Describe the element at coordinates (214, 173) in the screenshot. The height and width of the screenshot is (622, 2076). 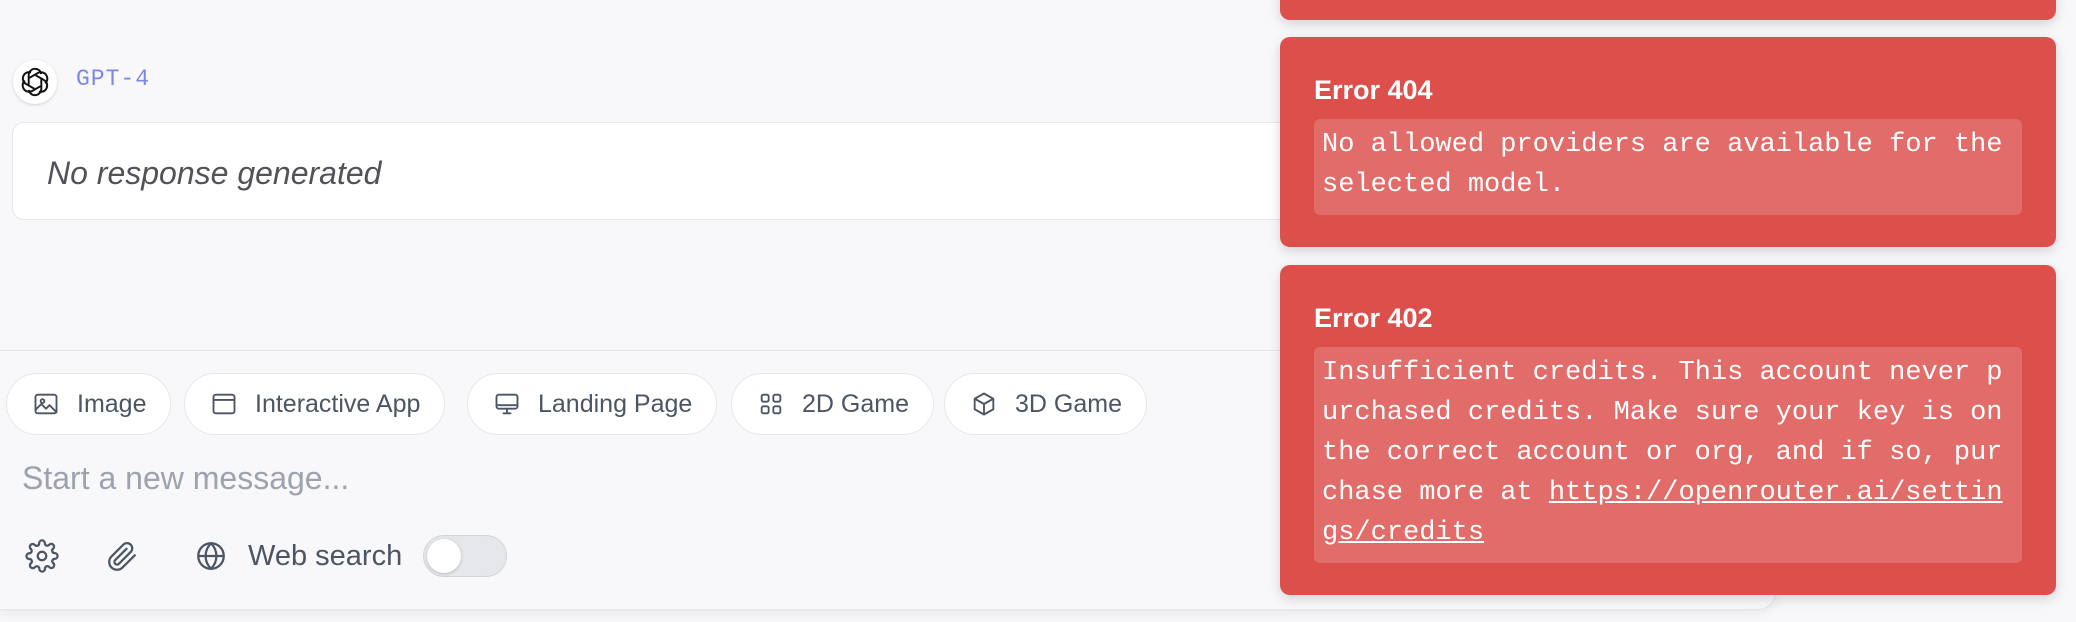
I see `response-text: No response generated` at that location.